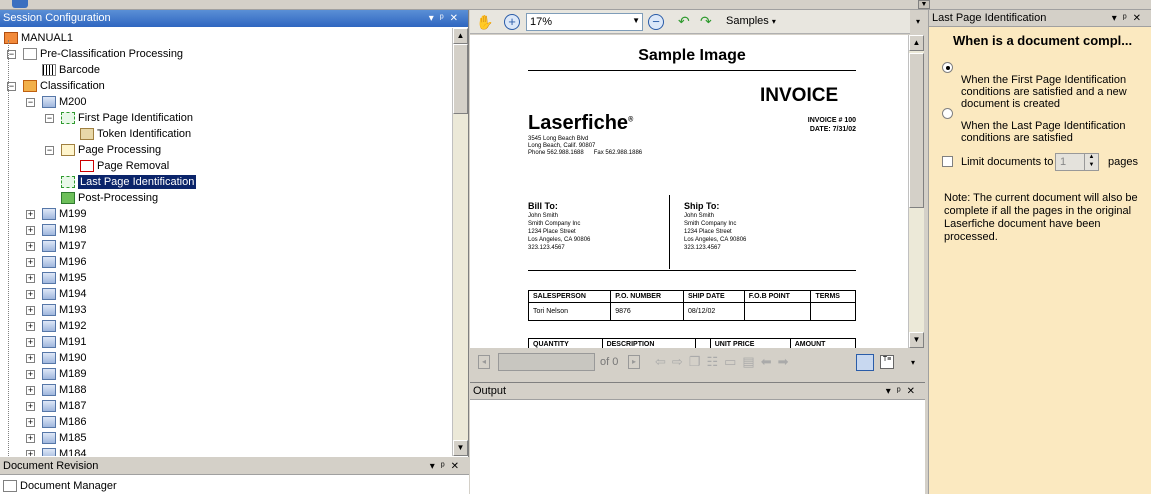 The width and height of the screenshot is (1151, 494). Describe the element at coordinates (512, 22) in the screenshot. I see `zoom-in-icon: +` at that location.